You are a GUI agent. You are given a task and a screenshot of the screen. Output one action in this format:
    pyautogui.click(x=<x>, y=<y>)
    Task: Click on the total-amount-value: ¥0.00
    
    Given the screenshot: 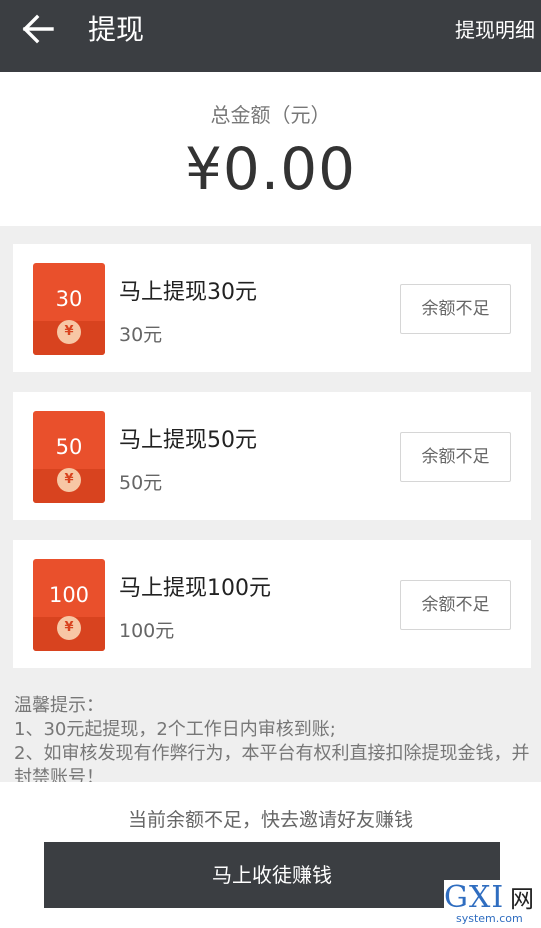 What is the action you would take?
    pyautogui.click(x=270, y=169)
    